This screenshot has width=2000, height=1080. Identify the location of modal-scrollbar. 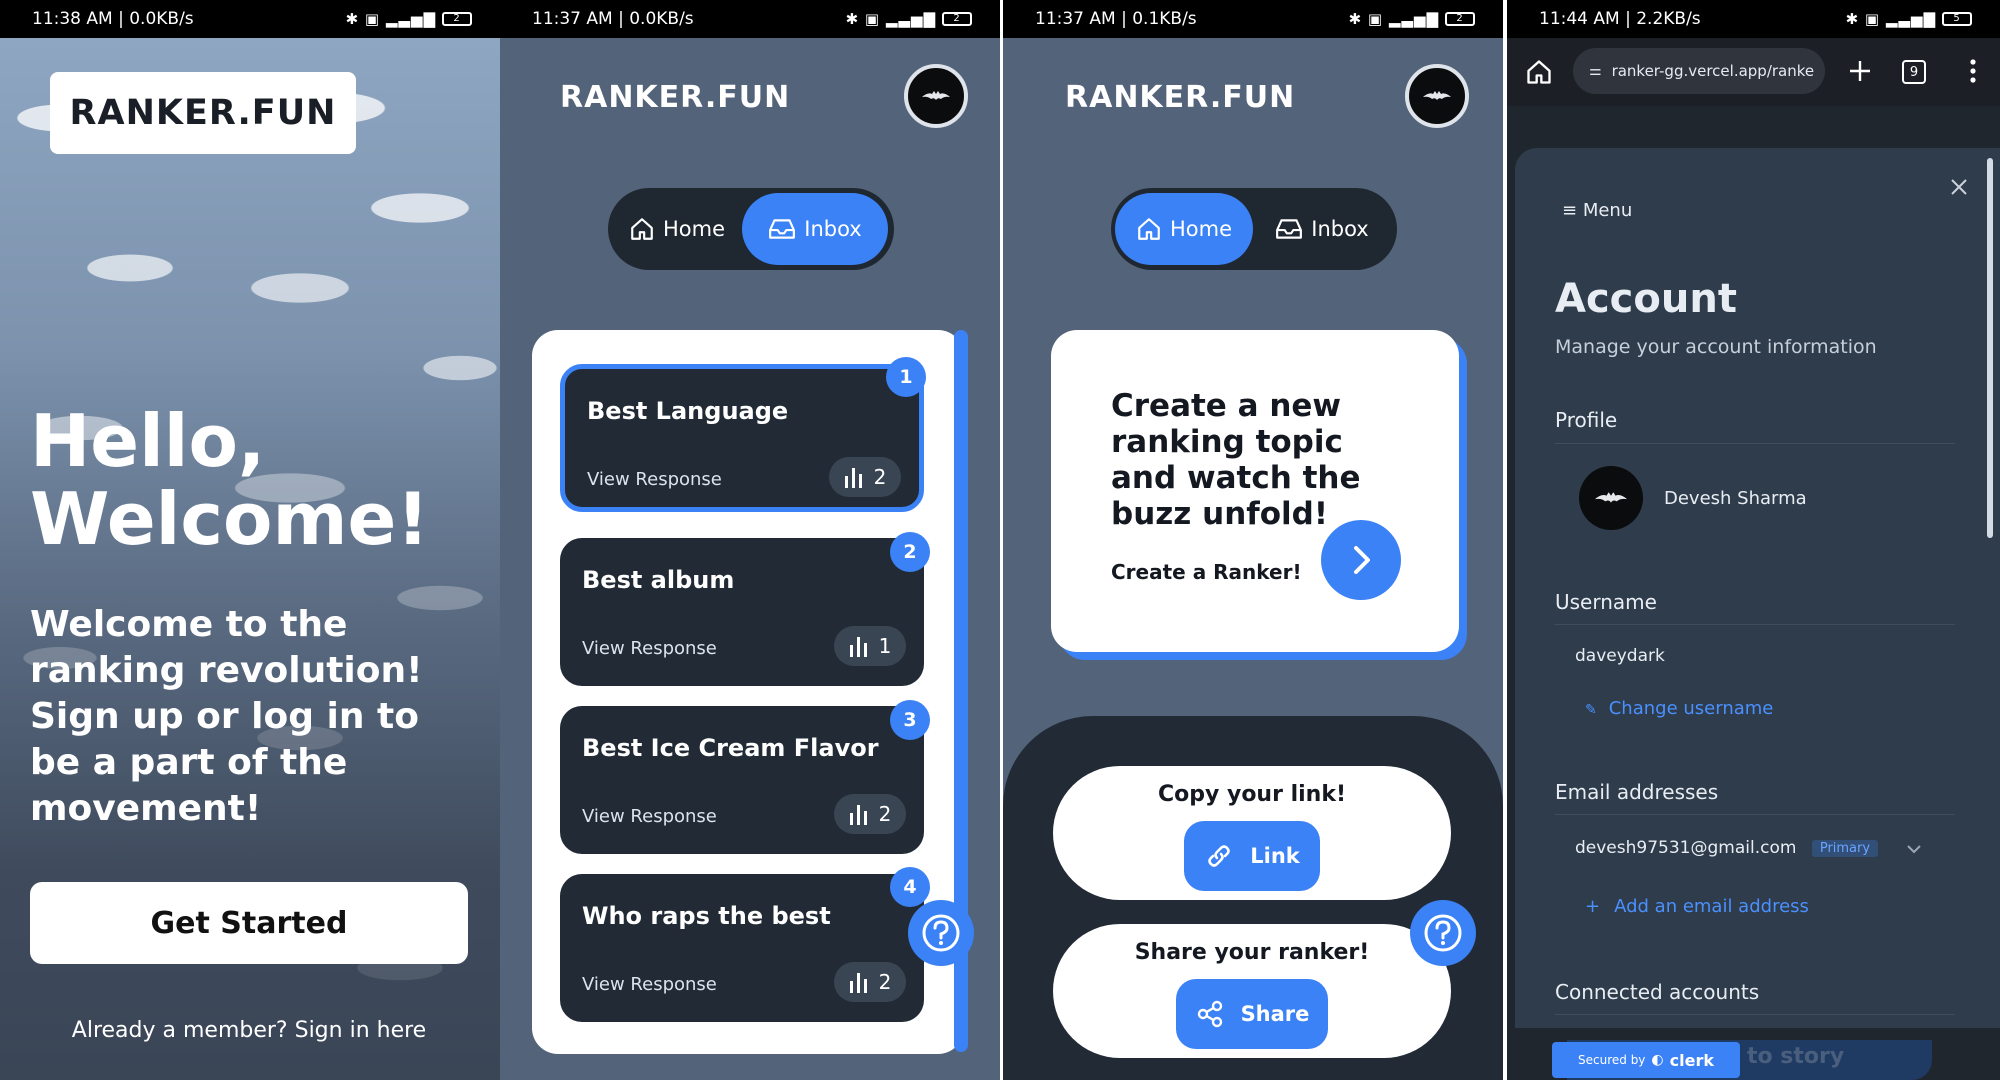
(1990, 348).